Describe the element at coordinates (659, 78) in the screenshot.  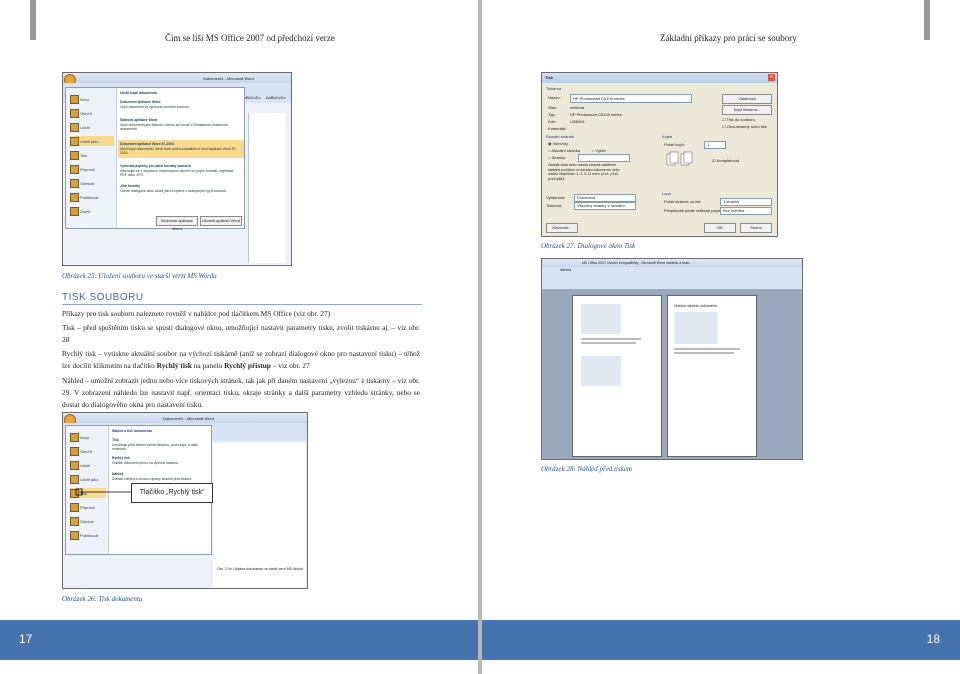
I see `dialog-title-bar: Tisk ×` at that location.